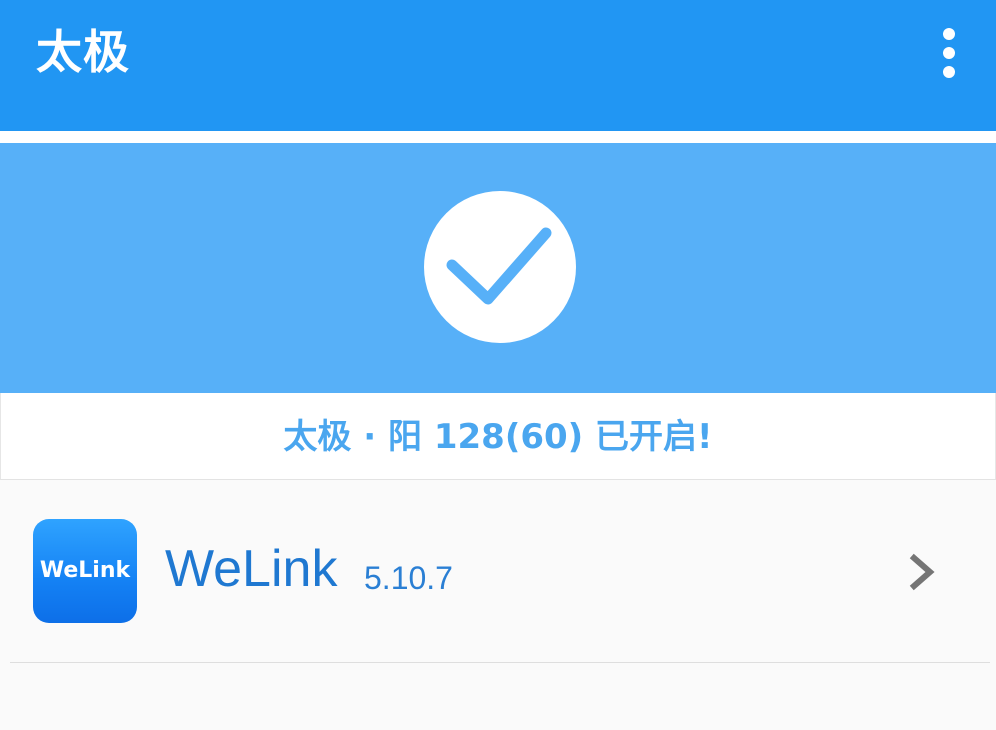  I want to click on status-text-bar: 太极 · 阳 128(60) 已开启!, so click(498, 436).